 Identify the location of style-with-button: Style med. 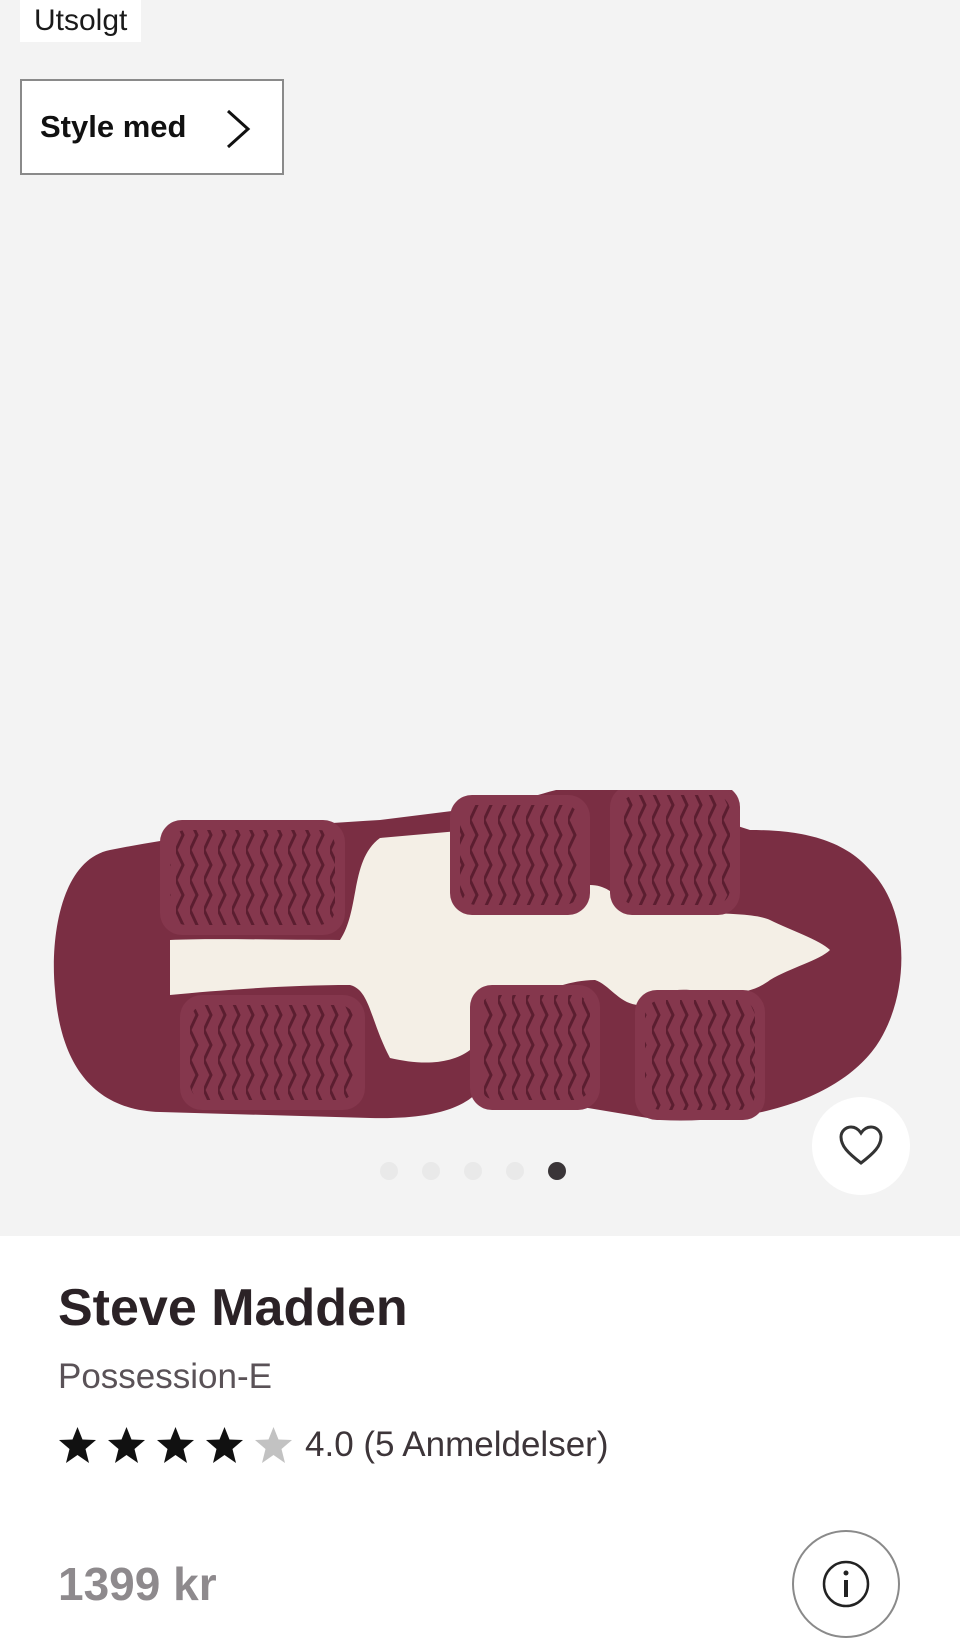
(152, 127).